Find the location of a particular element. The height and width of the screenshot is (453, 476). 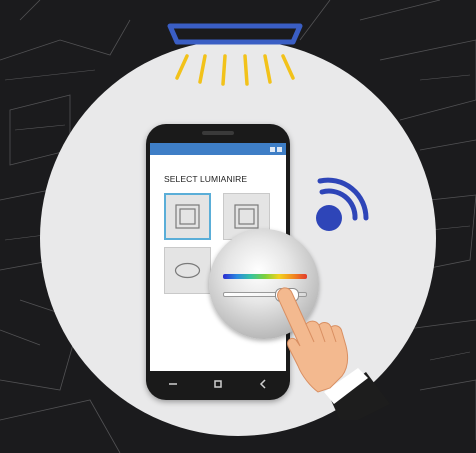

luminaire-option-square-selected is located at coordinates (187, 216).